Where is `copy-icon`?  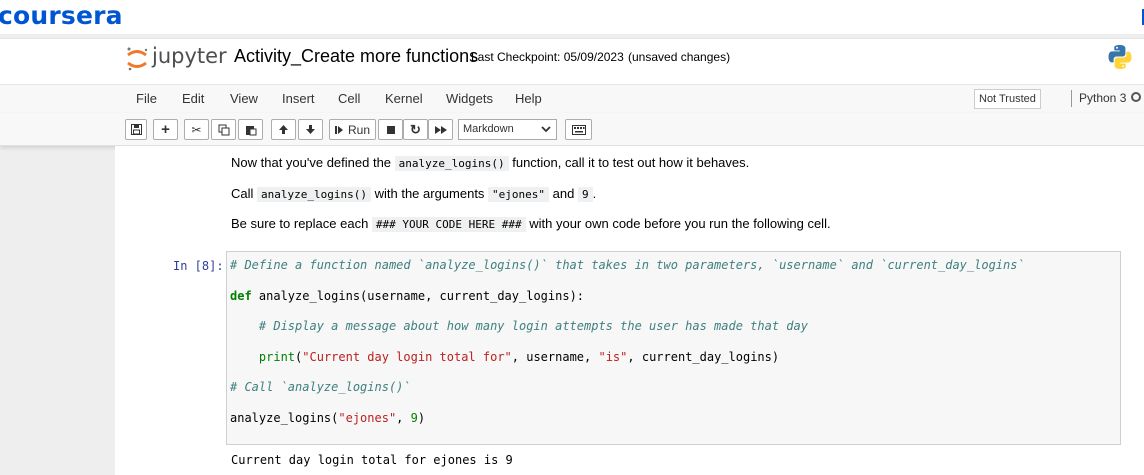 copy-icon is located at coordinates (223, 129).